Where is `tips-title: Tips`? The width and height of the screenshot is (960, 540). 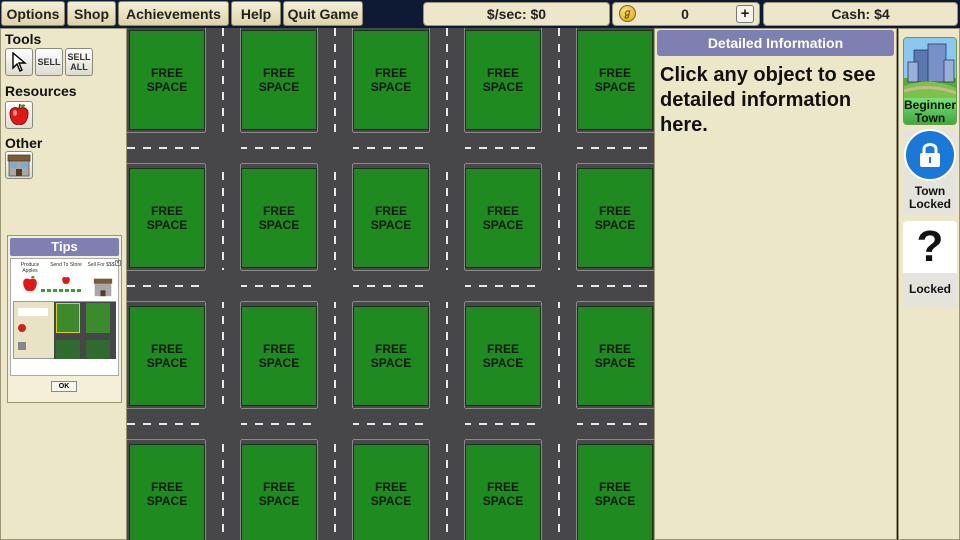
tips-title: Tips is located at coordinates (64, 247).